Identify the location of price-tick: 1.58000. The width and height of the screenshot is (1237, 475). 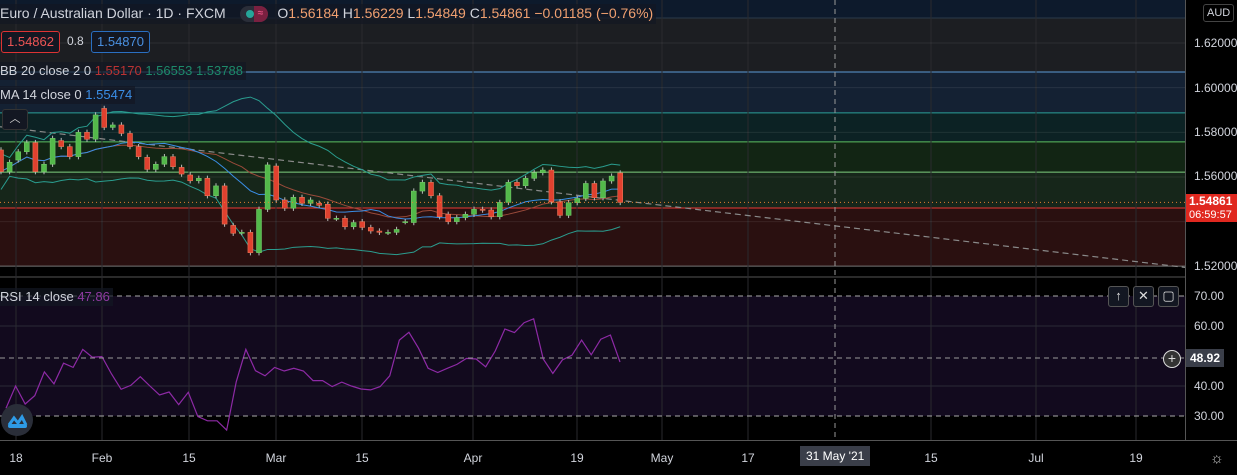
(1215, 132).